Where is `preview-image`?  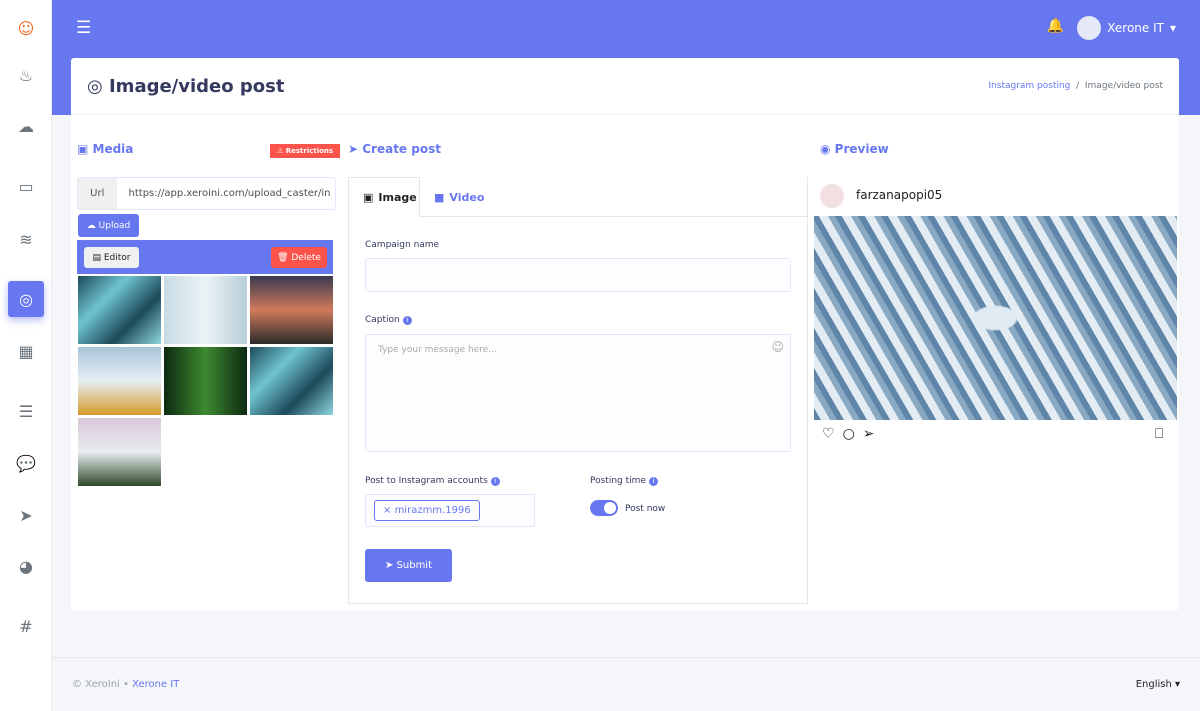
preview-image is located at coordinates (995, 318).